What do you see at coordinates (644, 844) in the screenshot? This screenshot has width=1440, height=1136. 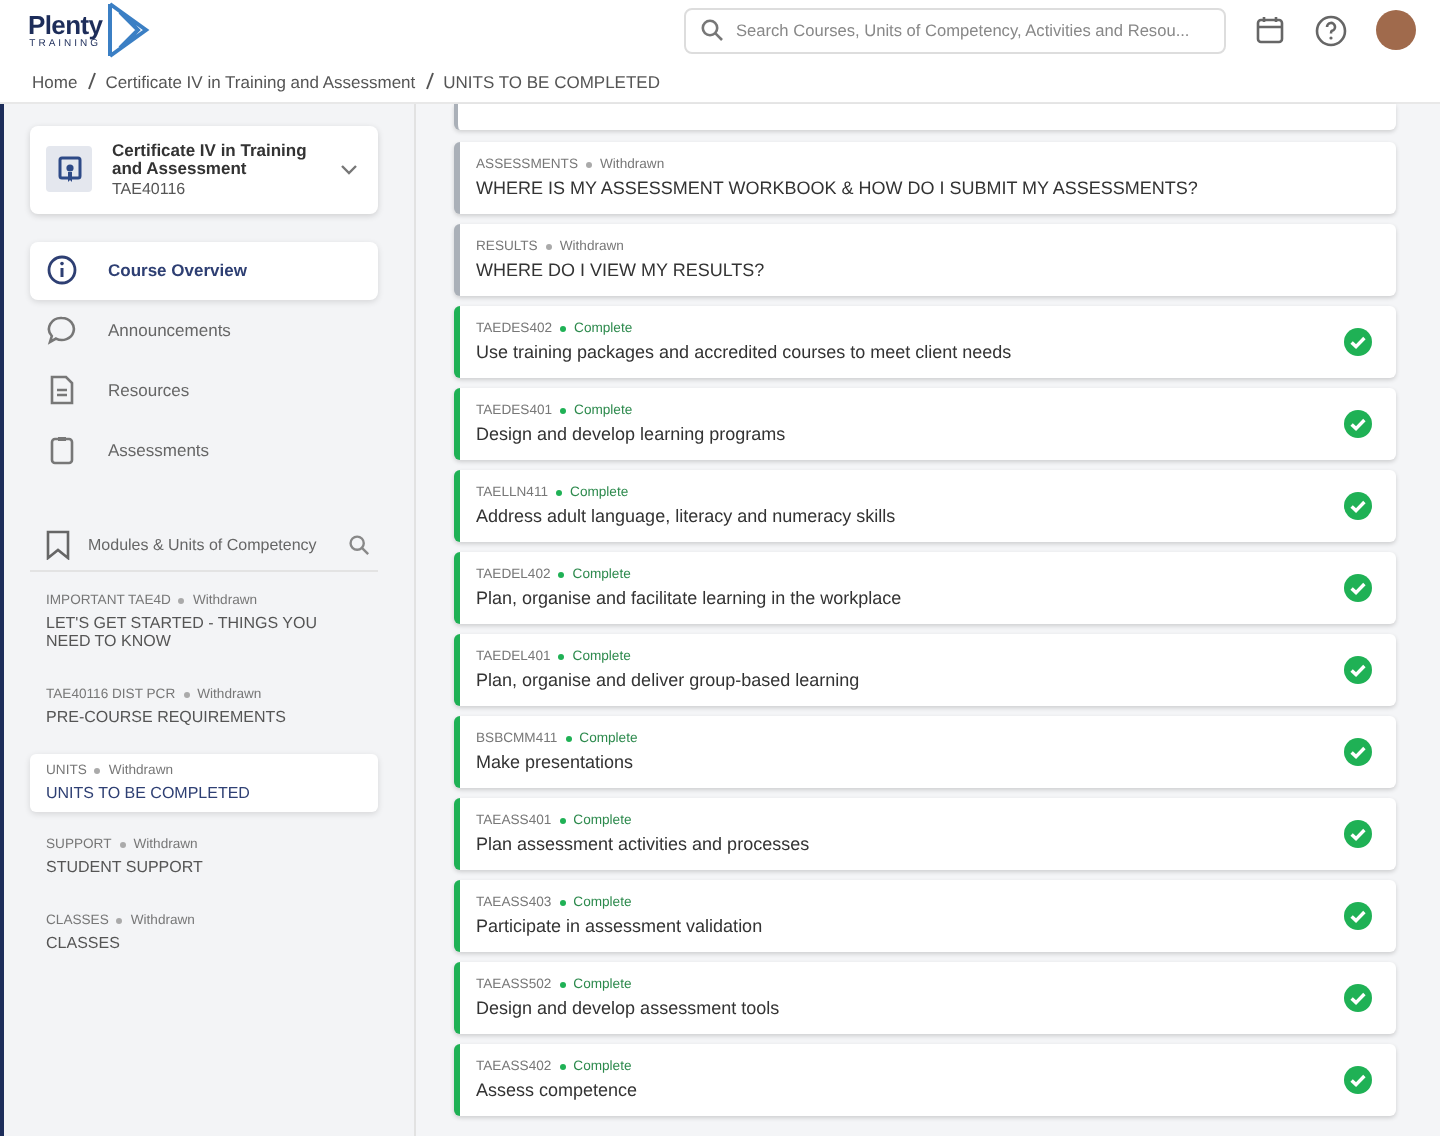 I see `unit-title: Plan assessment activities and processes` at bounding box center [644, 844].